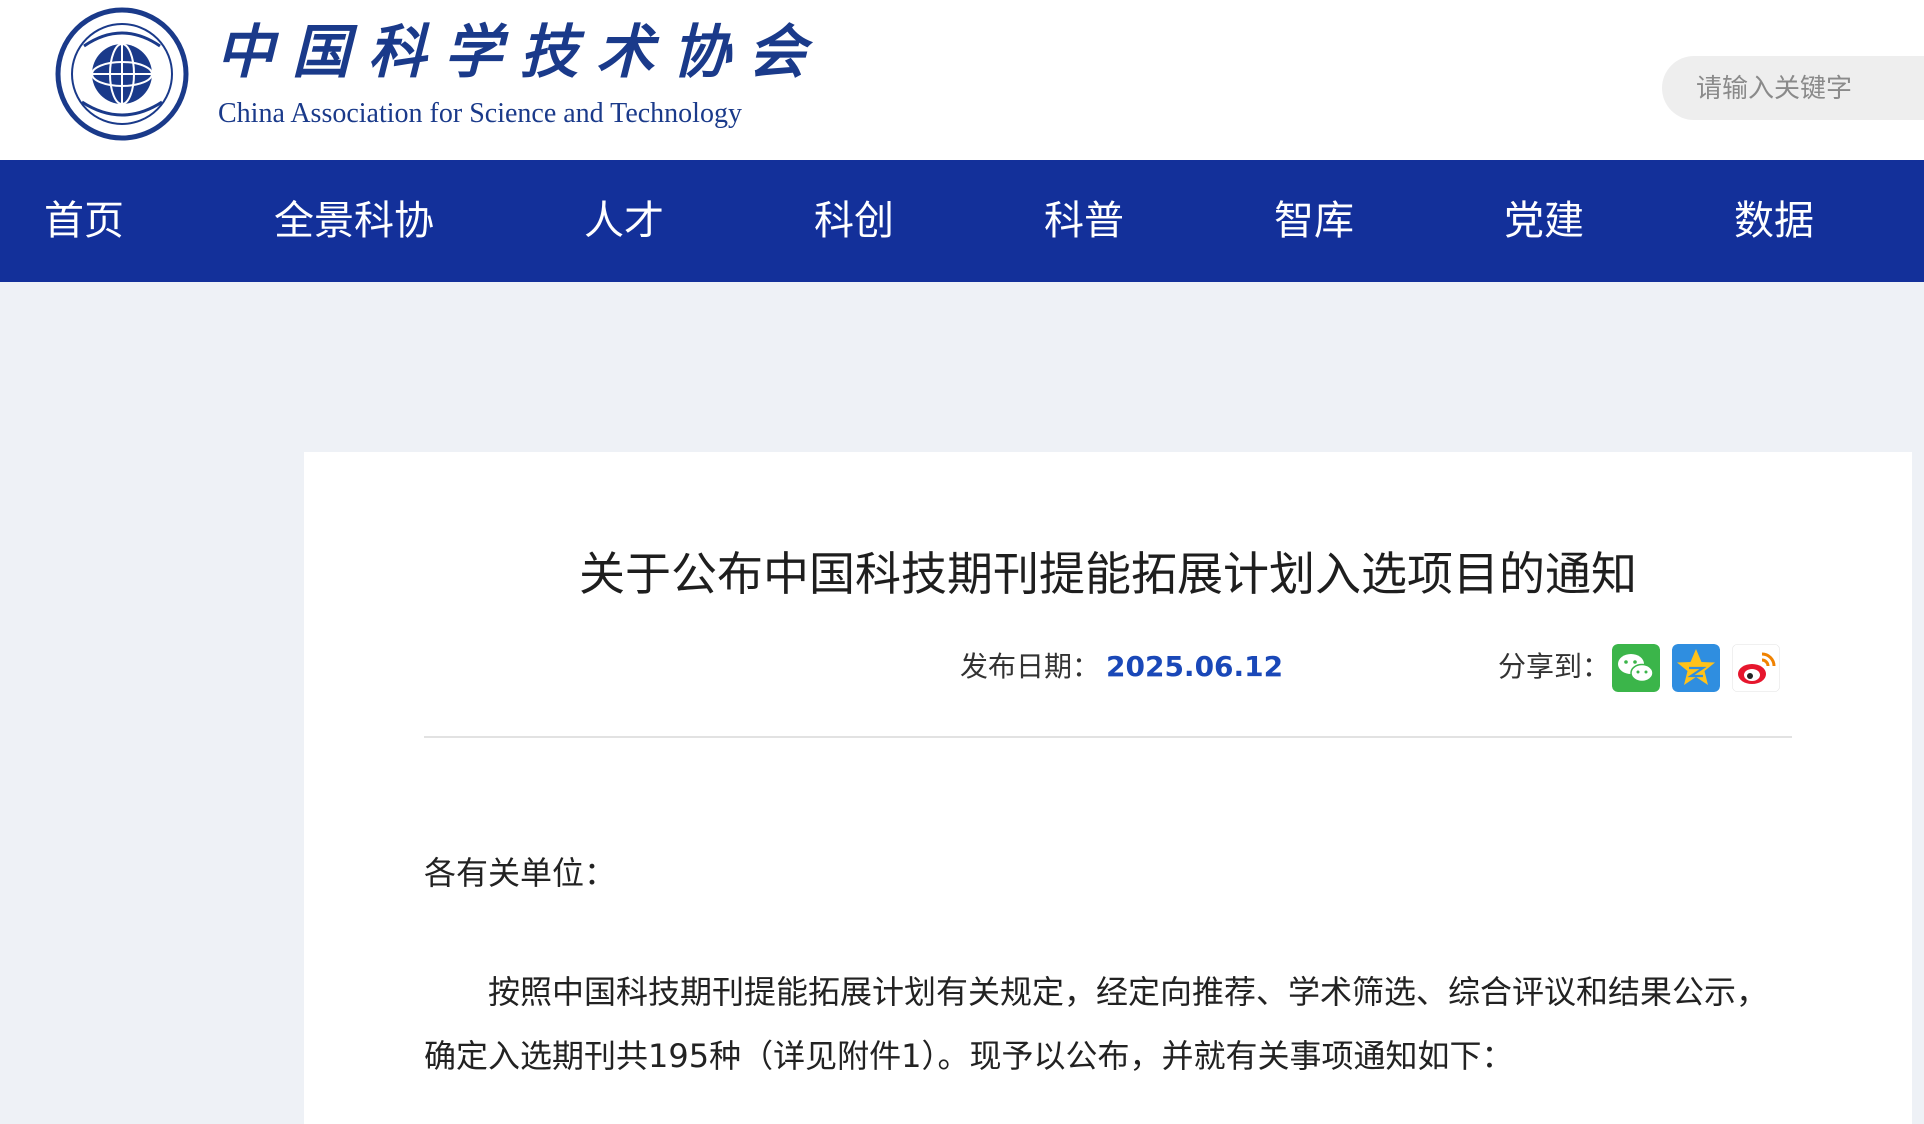  I want to click on wechat-icon, so click(1636, 668).